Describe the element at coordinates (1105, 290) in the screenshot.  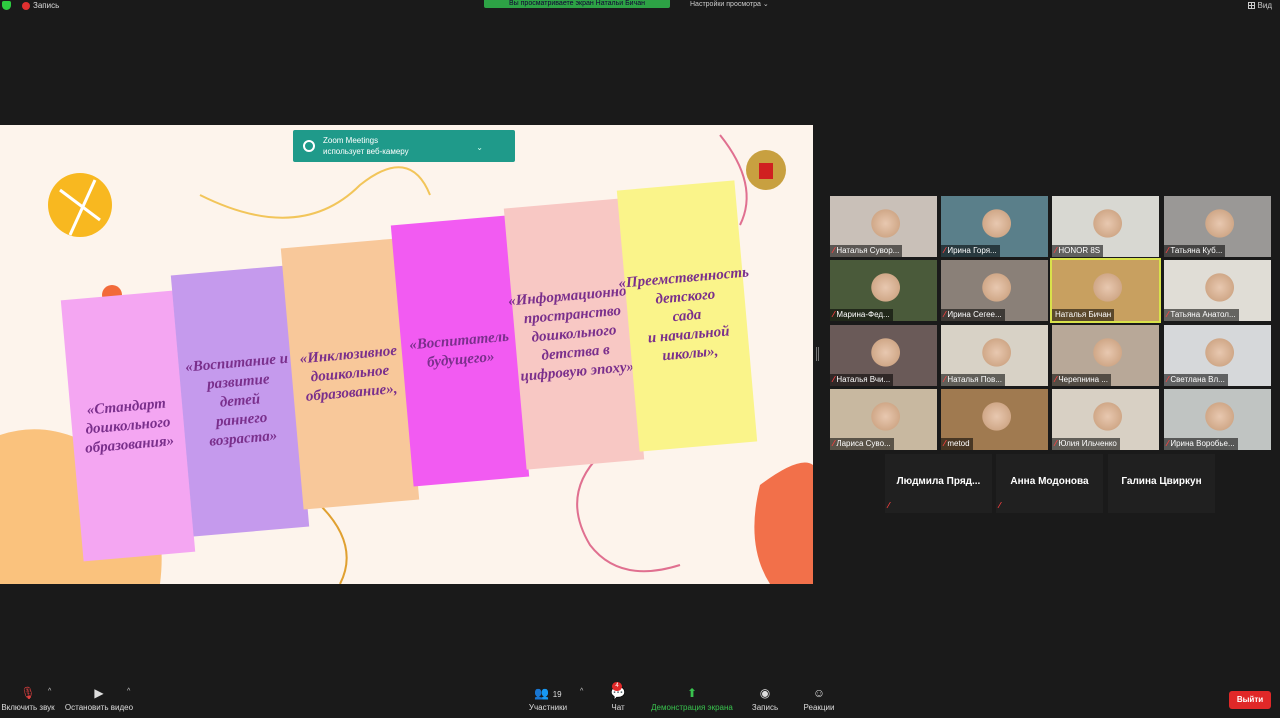
I see `participant-tile: Наталья Бичан` at that location.